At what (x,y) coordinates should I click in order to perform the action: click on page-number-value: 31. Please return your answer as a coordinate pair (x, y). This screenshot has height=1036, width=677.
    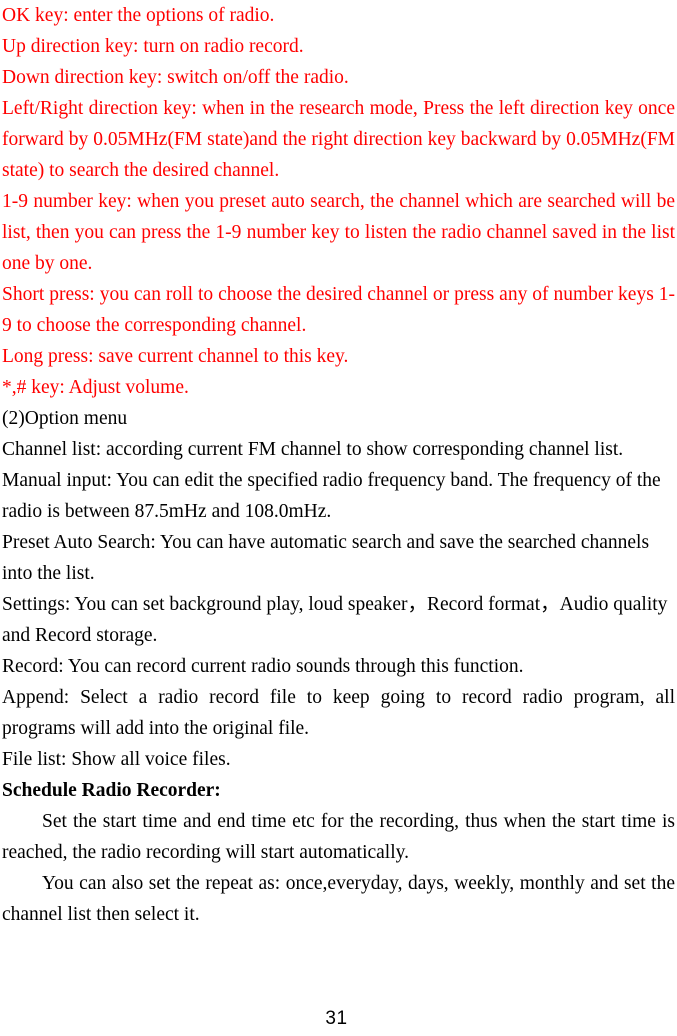
    Looking at the image, I should click on (336, 1018).